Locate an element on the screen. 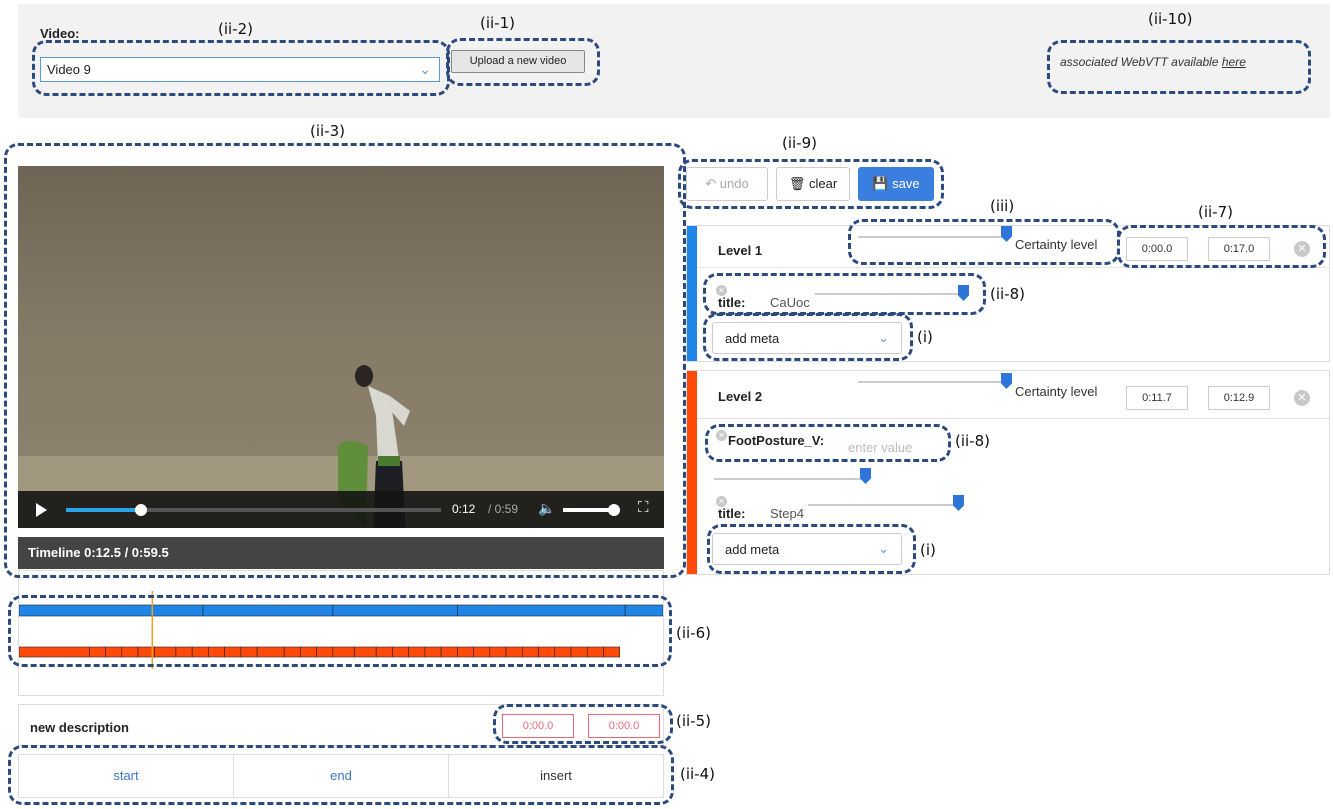 The width and height of the screenshot is (1333, 809). level-2-add-meta-label: add meta is located at coordinates (752, 549).